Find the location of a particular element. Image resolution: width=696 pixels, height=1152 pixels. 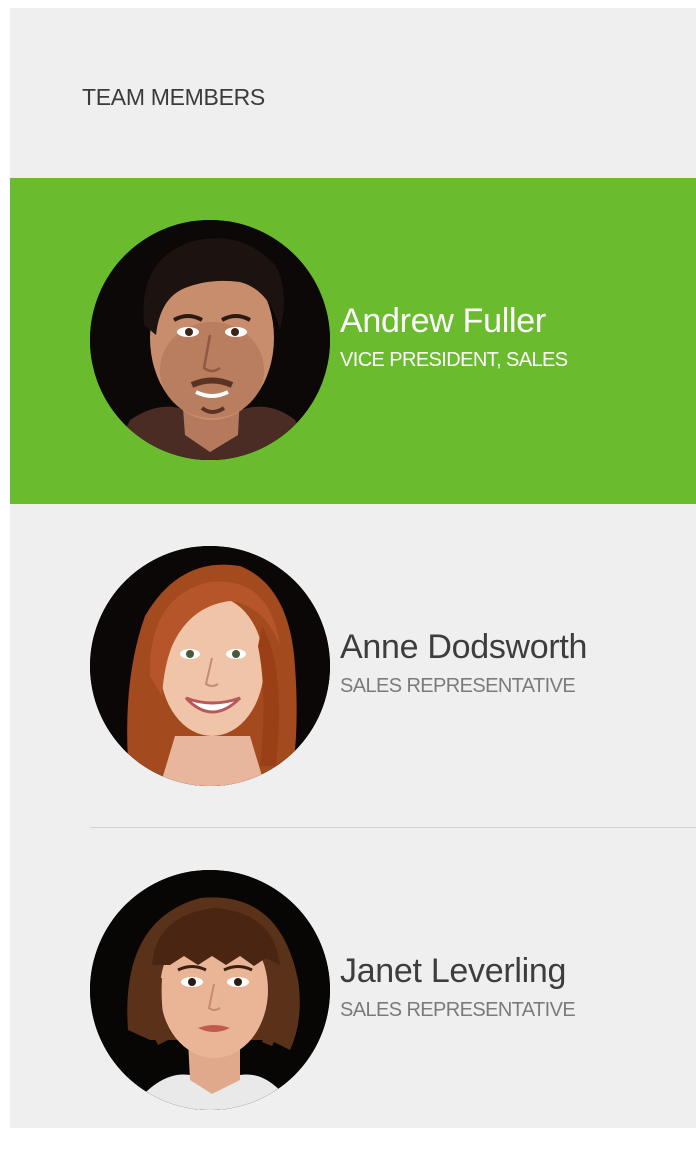

member-text: Andrew Fuller VICE PRESIDENT, SALES is located at coordinates (454, 337).